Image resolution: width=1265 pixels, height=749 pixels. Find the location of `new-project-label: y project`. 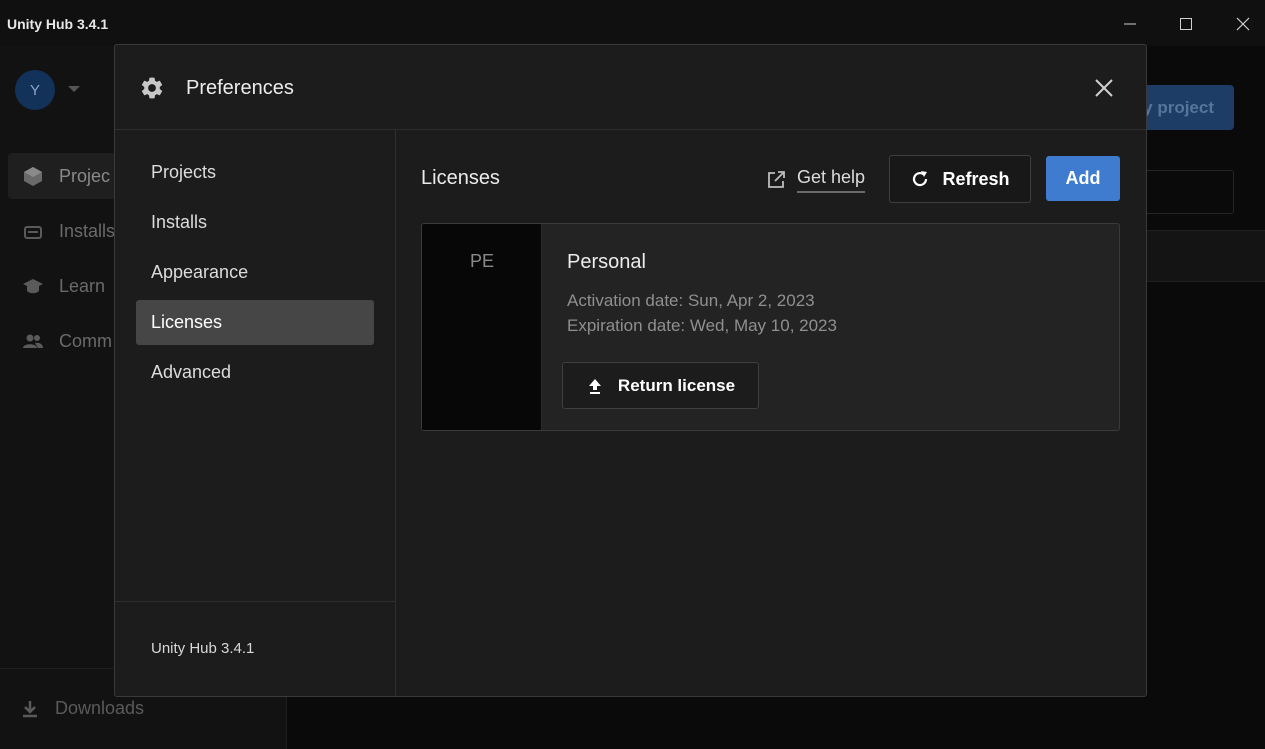

new-project-label: y project is located at coordinates (1178, 107).